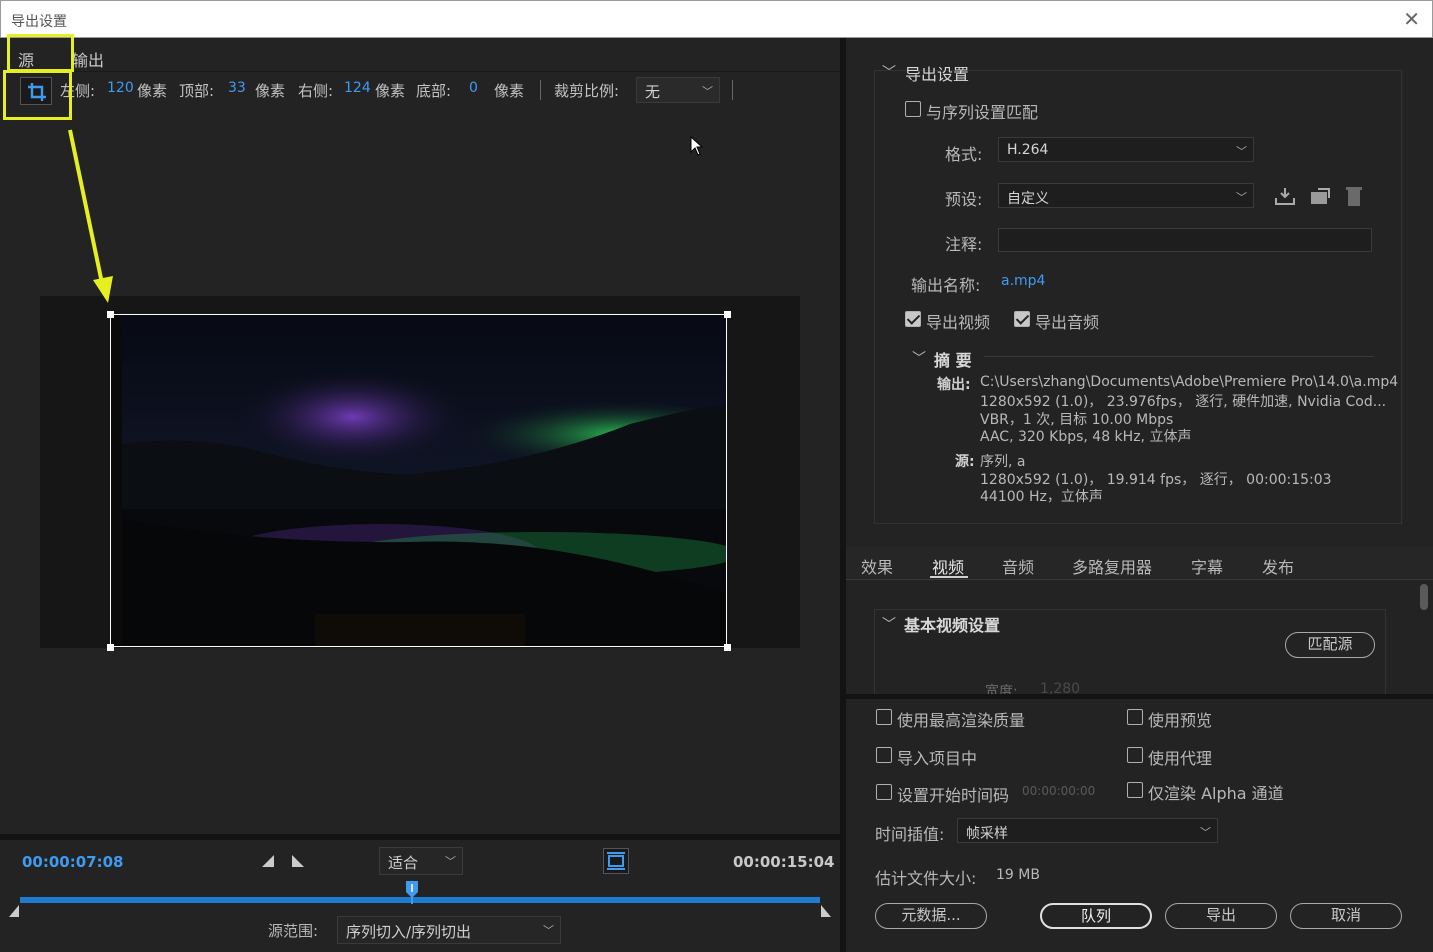  Describe the element at coordinates (1180, 758) in the screenshot. I see `use-proxy-label: 使用代理` at that location.